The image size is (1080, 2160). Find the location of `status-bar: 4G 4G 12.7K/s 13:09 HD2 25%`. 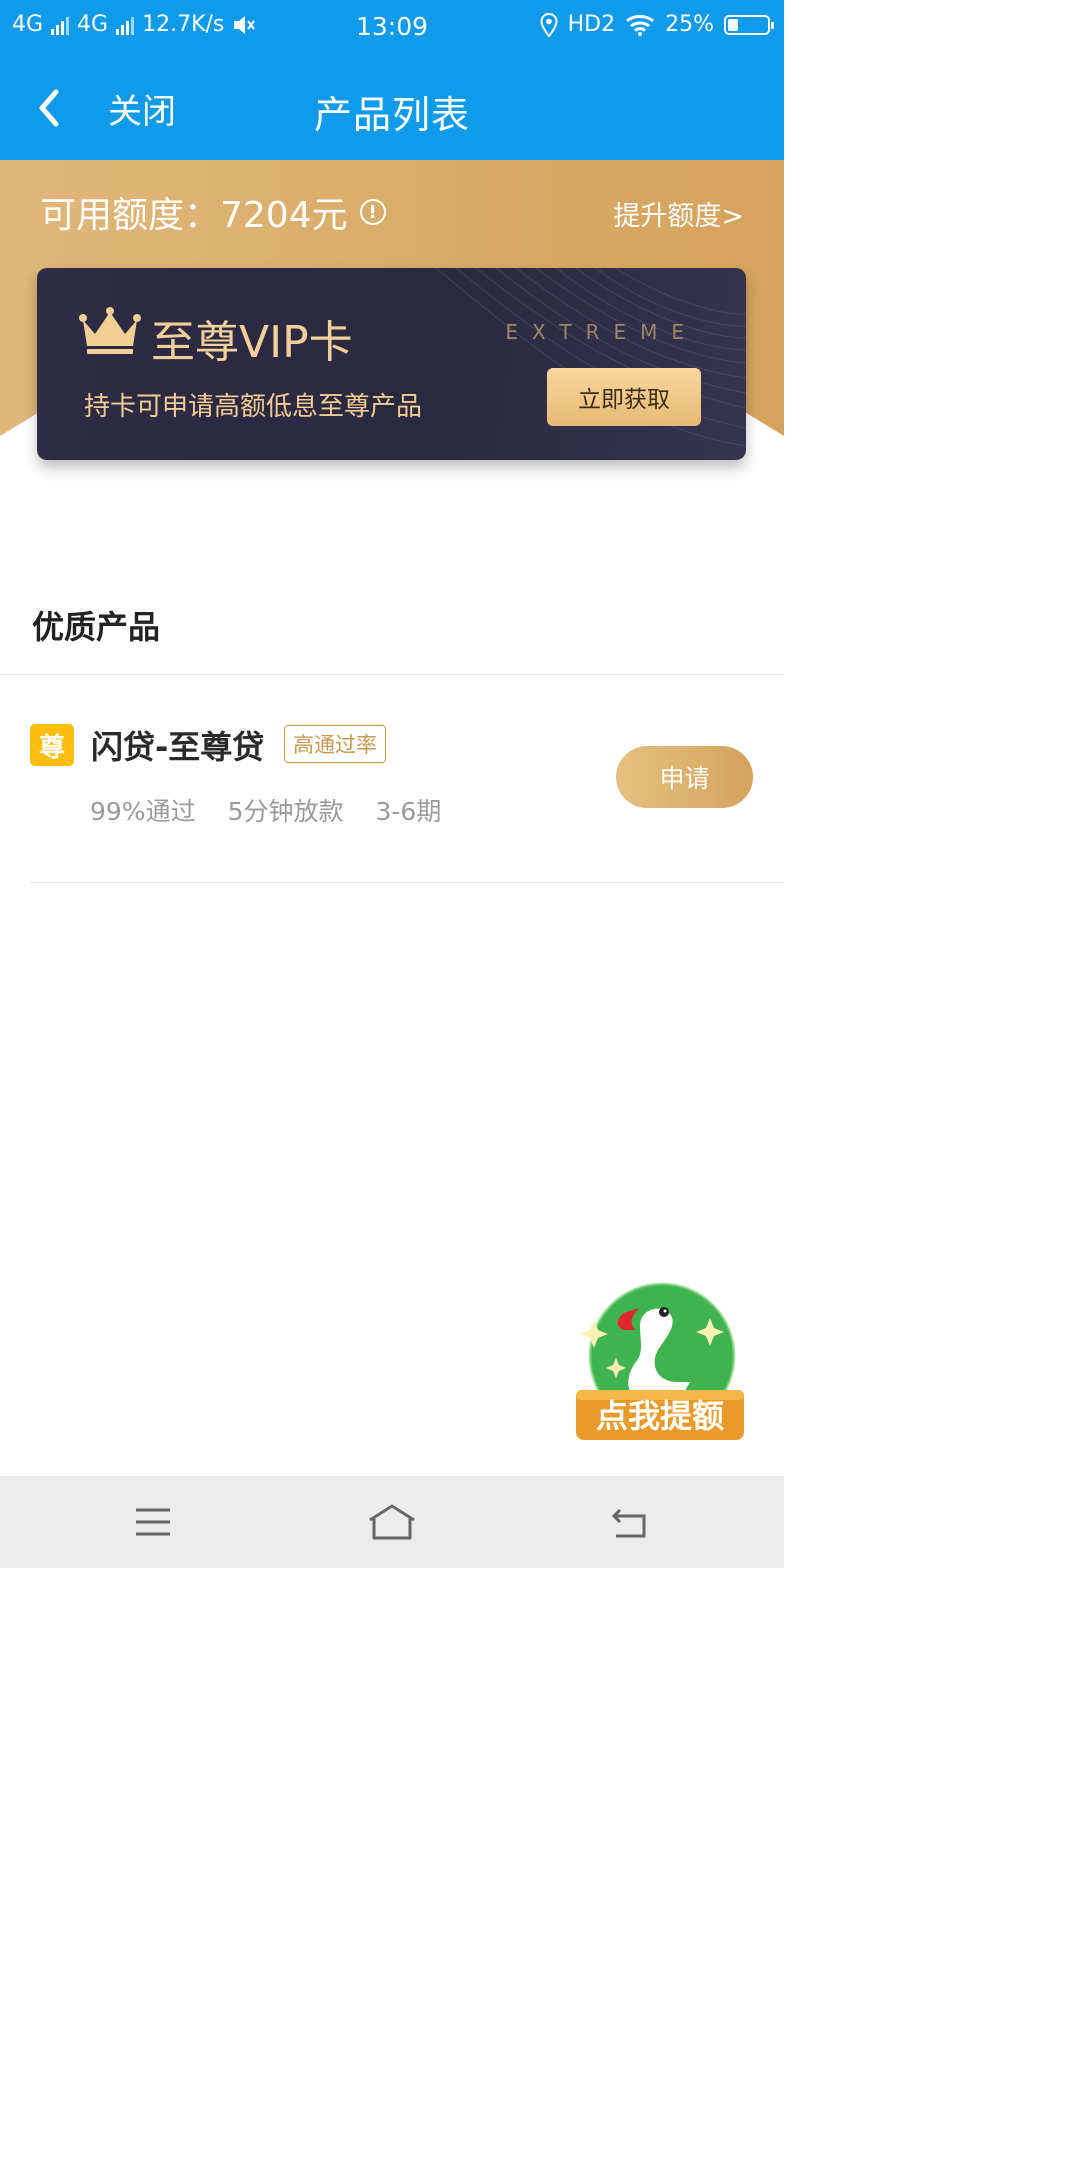

status-bar: 4G 4G 12.7K/s 13:09 HD2 25% is located at coordinates (392, 28).